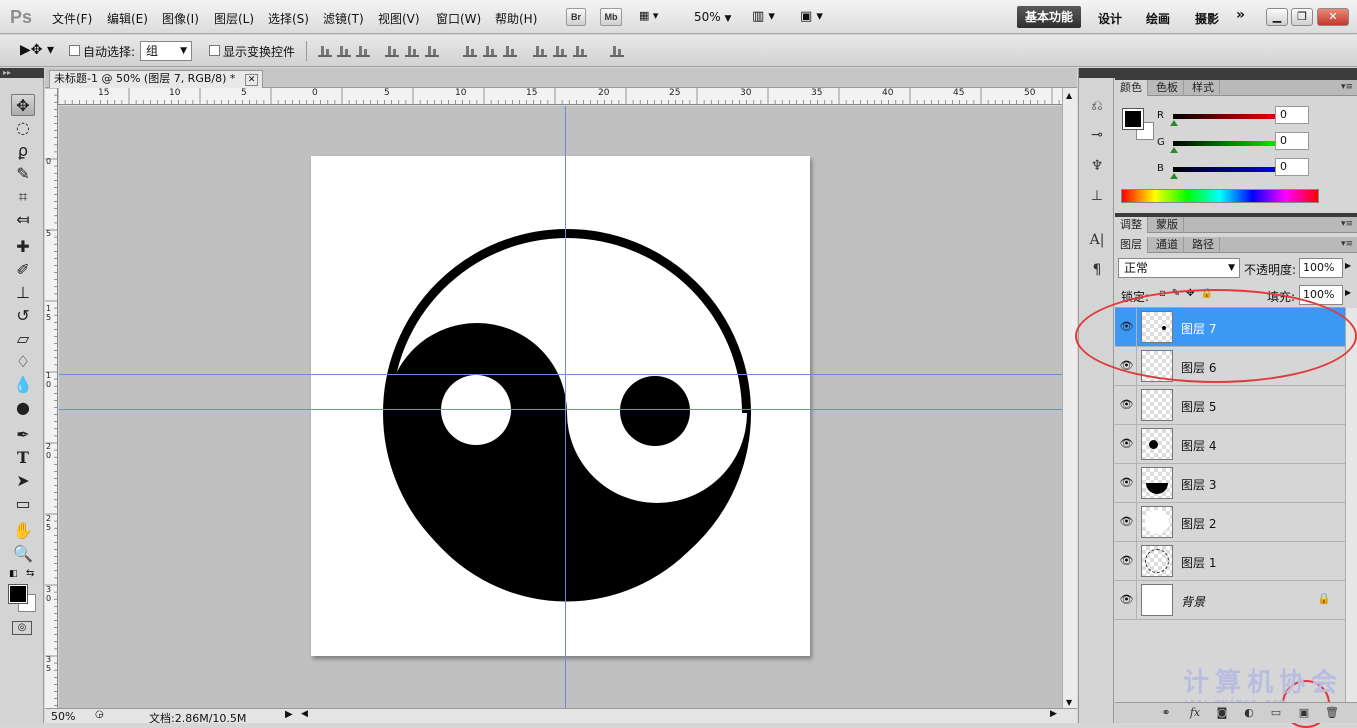 The height and width of the screenshot is (728, 1357). What do you see at coordinates (1348, 265) in the screenshot?
I see `opacity-arrow-icon: ▶` at bounding box center [1348, 265].